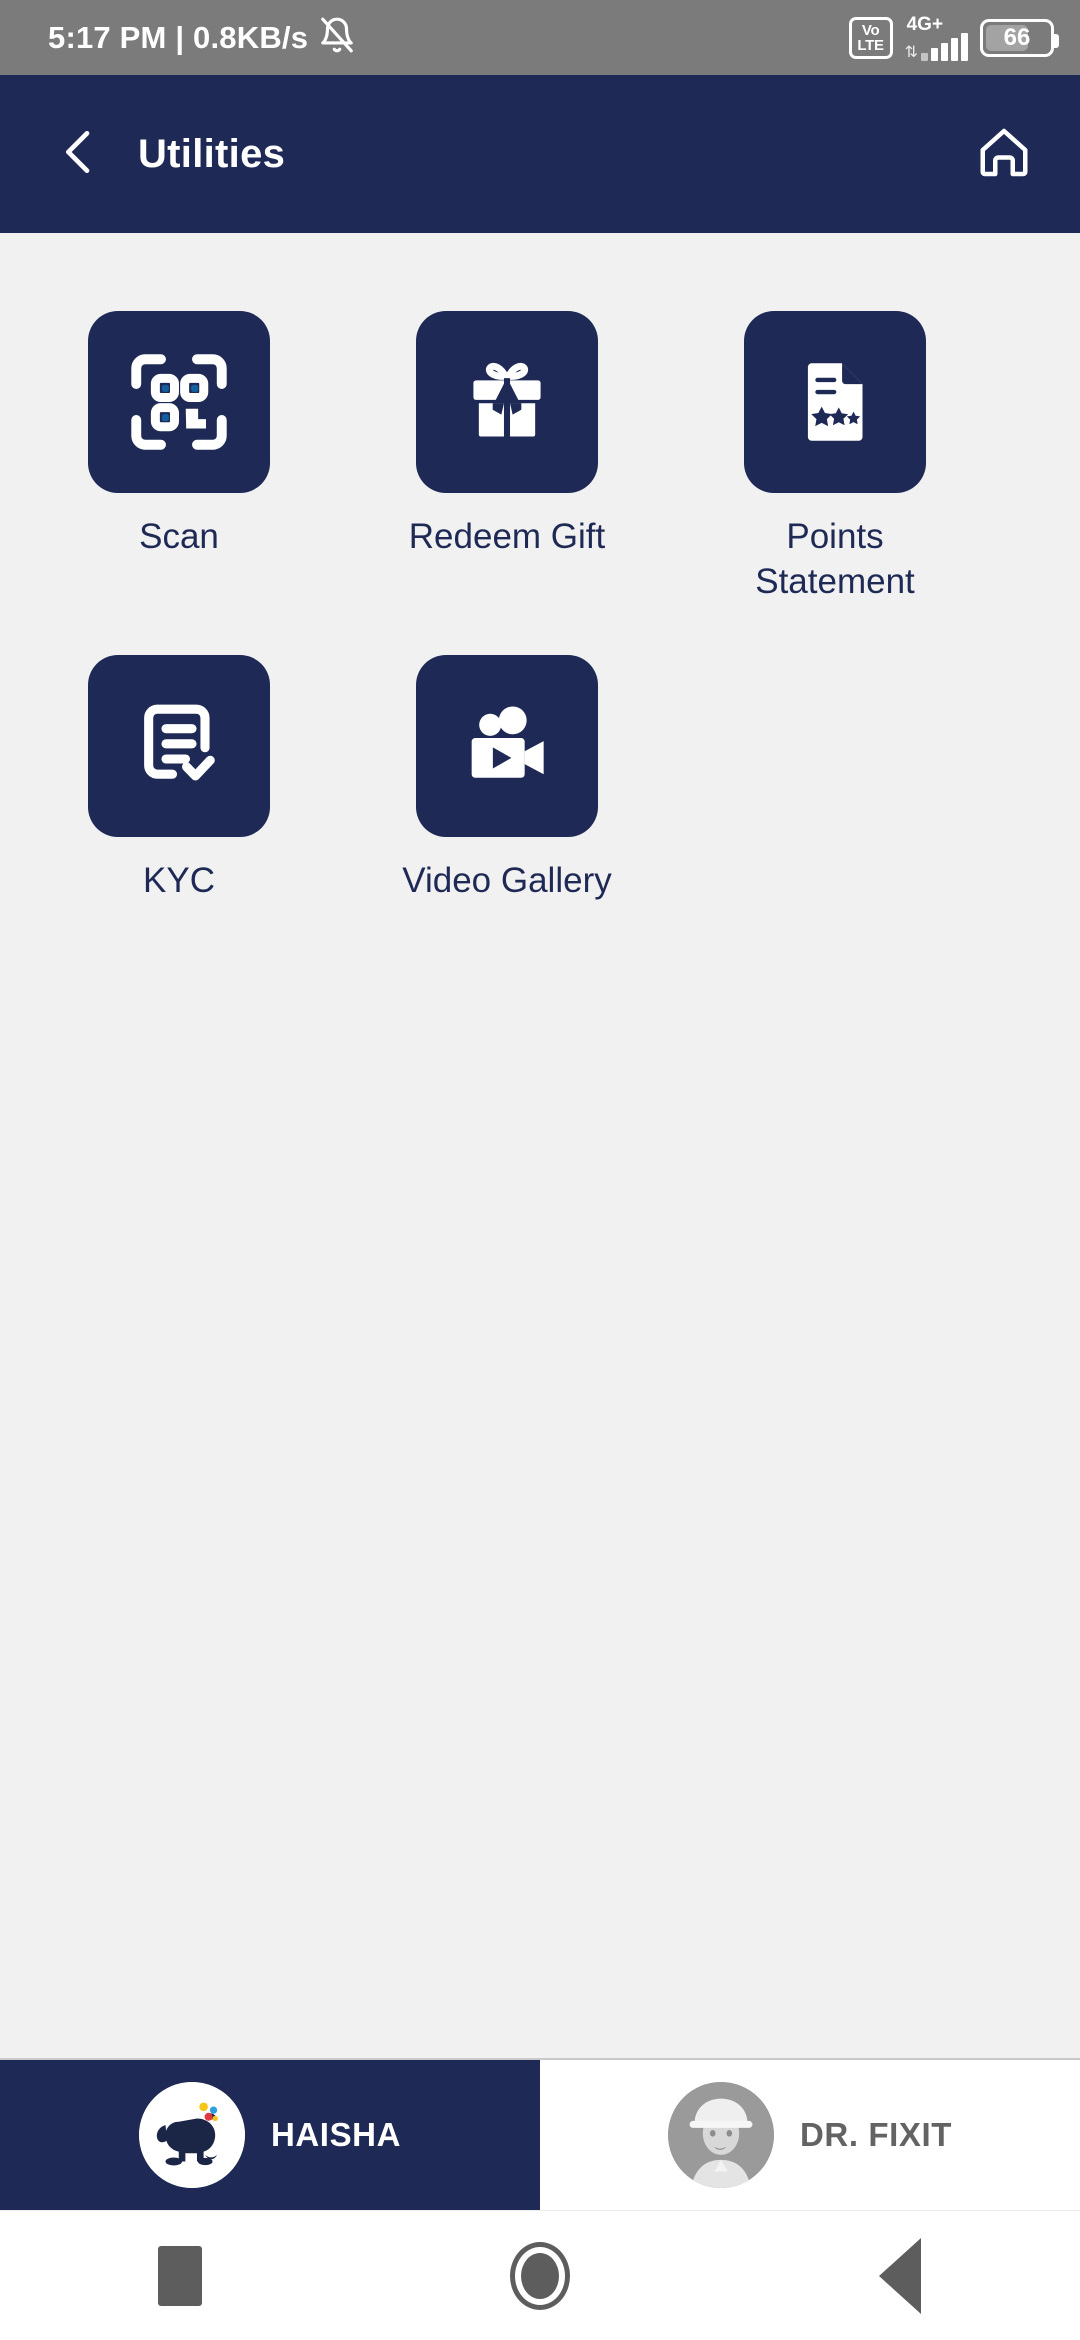  Describe the element at coordinates (336, 2134) in the screenshot. I see `brand-tab-label: HAISHA` at that location.